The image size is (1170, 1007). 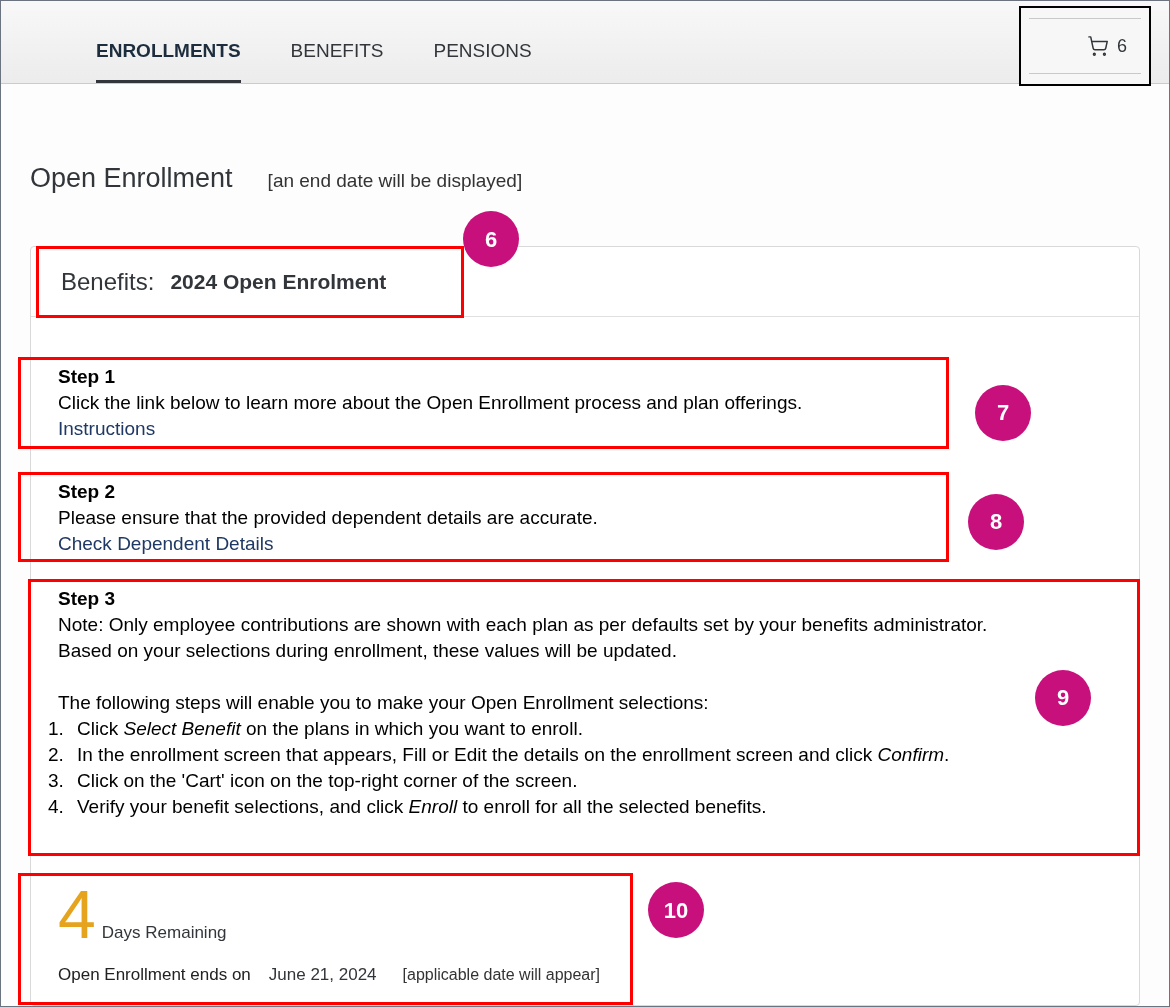 What do you see at coordinates (491, 239) in the screenshot?
I see `callout-badge: 6` at bounding box center [491, 239].